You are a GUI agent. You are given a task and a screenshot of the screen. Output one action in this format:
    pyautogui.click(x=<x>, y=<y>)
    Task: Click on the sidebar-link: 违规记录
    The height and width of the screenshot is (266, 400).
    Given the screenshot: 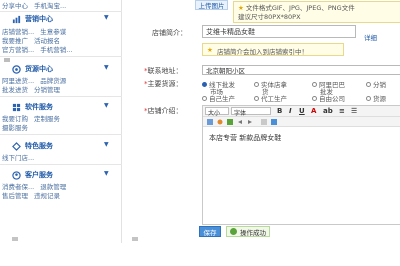 What is the action you would take?
    pyautogui.click(x=47, y=196)
    